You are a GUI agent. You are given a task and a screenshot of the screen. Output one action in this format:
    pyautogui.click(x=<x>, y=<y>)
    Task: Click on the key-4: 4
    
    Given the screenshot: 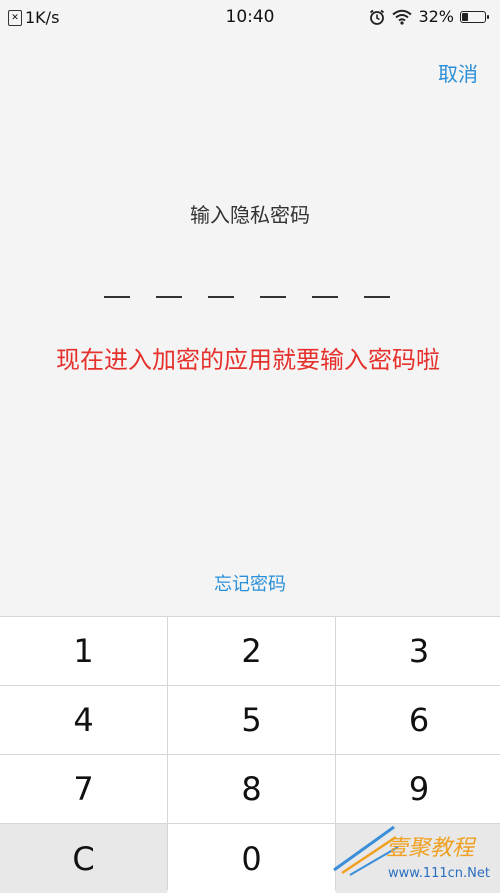 What is the action you would take?
    pyautogui.click(x=83, y=720)
    